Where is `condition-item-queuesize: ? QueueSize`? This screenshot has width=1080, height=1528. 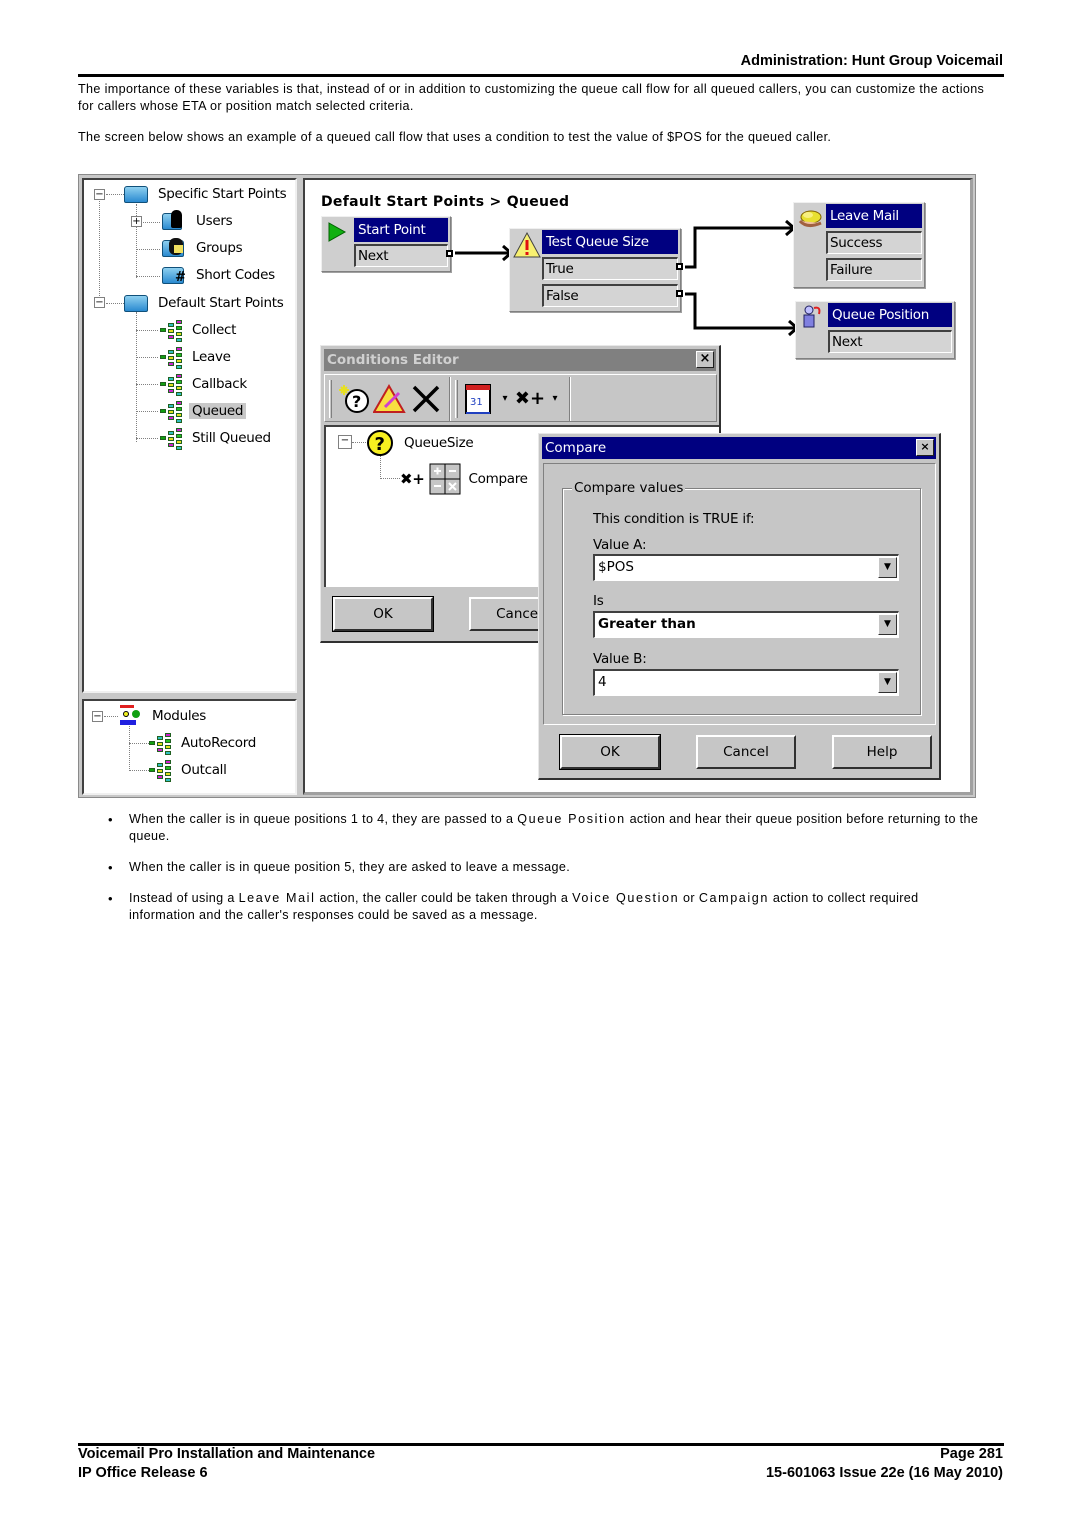
condition-item-queuesize: ? QueueSize is located at coordinates (420, 443).